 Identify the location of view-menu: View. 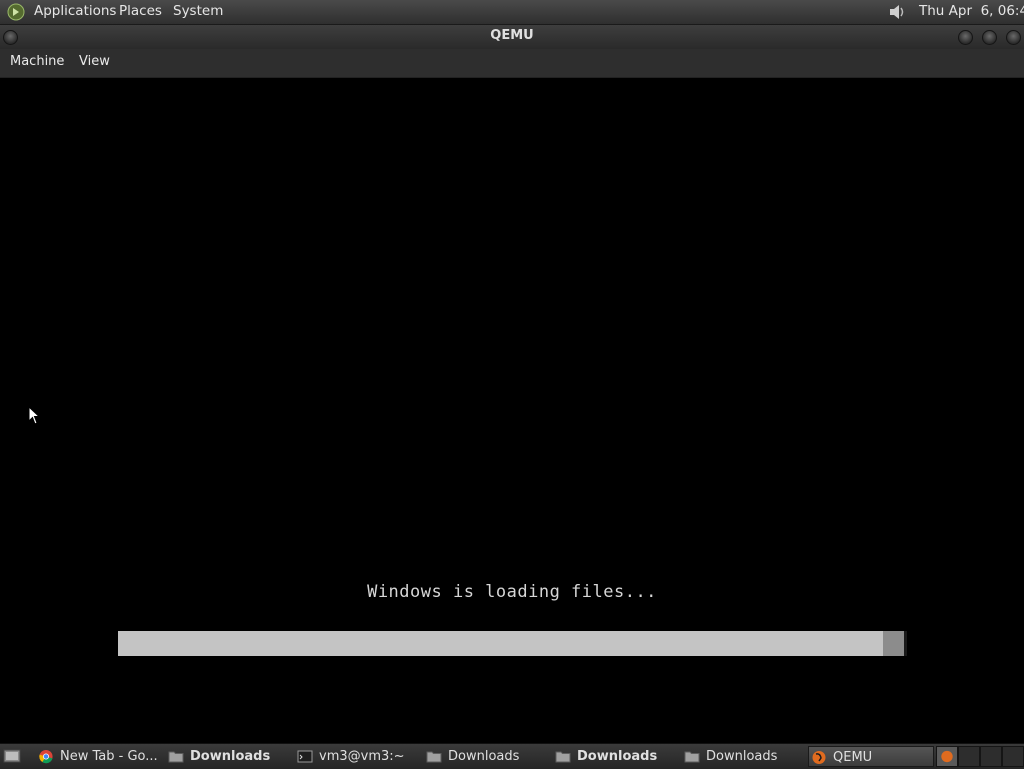
(94, 63).